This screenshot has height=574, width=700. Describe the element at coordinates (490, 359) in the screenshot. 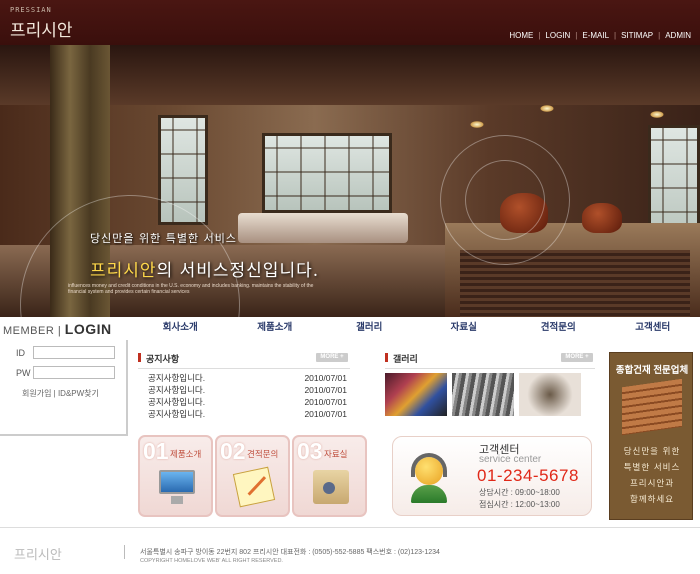

I see `gallery-header: 갤러리 MORE +` at that location.